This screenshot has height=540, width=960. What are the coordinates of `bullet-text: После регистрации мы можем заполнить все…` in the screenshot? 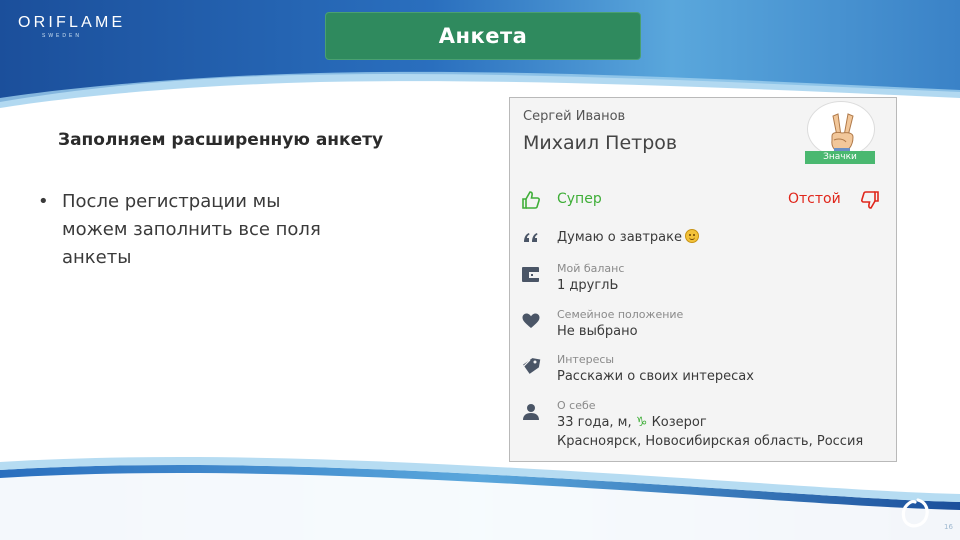 It's located at (191, 229).